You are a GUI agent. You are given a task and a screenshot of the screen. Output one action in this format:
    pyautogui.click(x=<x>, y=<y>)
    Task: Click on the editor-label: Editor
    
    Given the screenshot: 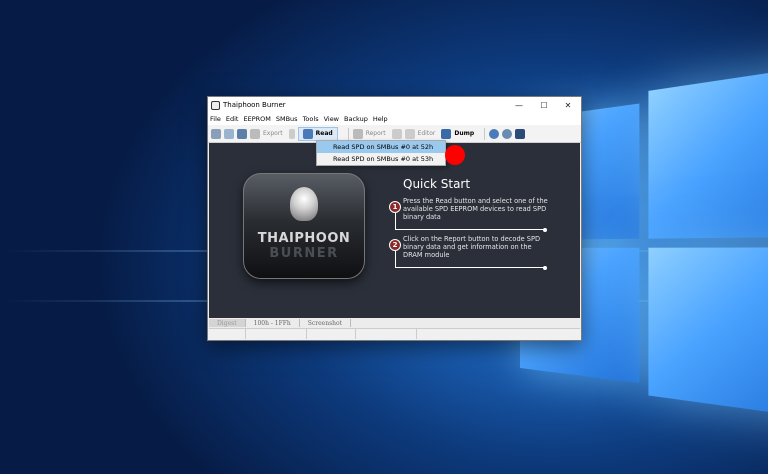 What is the action you would take?
    pyautogui.click(x=426, y=133)
    